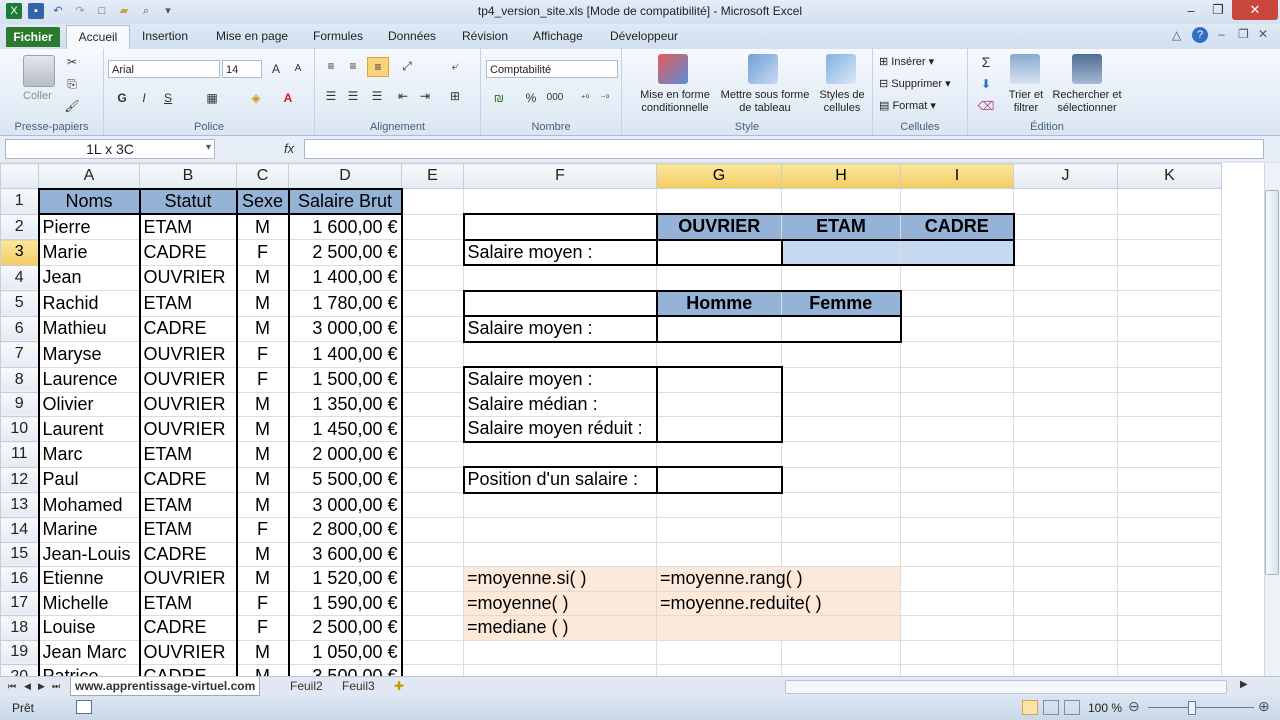  What do you see at coordinates (27, 686) in the screenshot?
I see `prev-sheet-icon: ◀` at bounding box center [27, 686].